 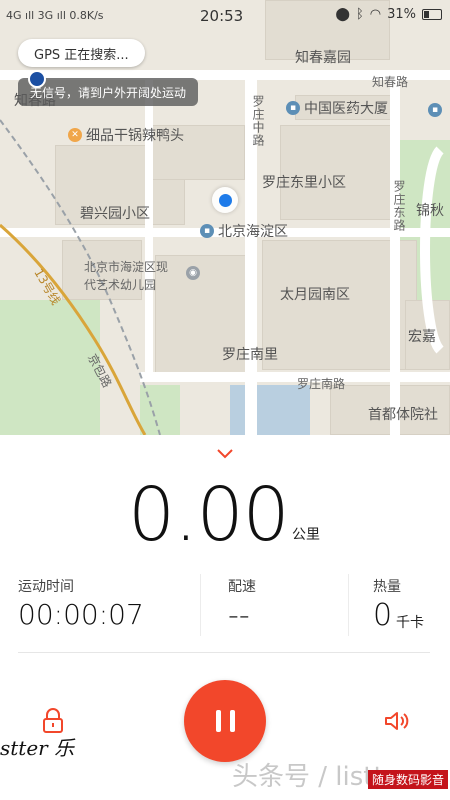 I want to click on gps-signal-icon, so click(x=37, y=79).